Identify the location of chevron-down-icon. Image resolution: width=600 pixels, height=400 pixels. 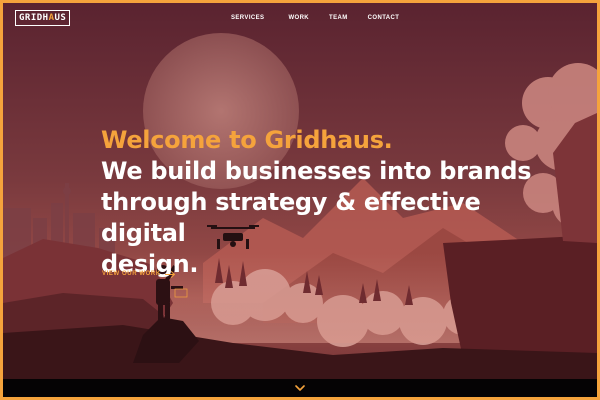
(300, 388).